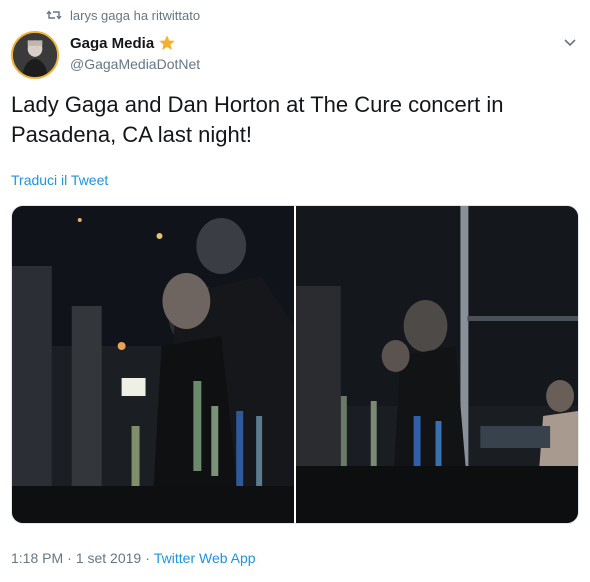 Image resolution: width=590 pixels, height=582 pixels. What do you see at coordinates (37, 558) in the screenshot?
I see `tweet-time: 1:18 PM` at bounding box center [37, 558].